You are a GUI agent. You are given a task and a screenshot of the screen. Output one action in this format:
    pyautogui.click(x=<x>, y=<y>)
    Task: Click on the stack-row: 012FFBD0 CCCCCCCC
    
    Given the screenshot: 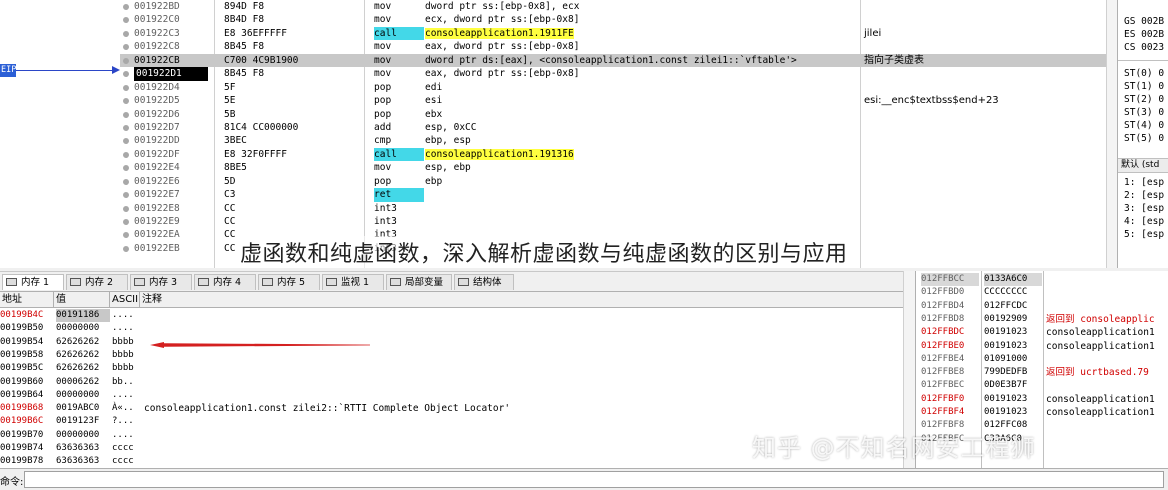 What is the action you would take?
    pyautogui.click(x=1042, y=292)
    